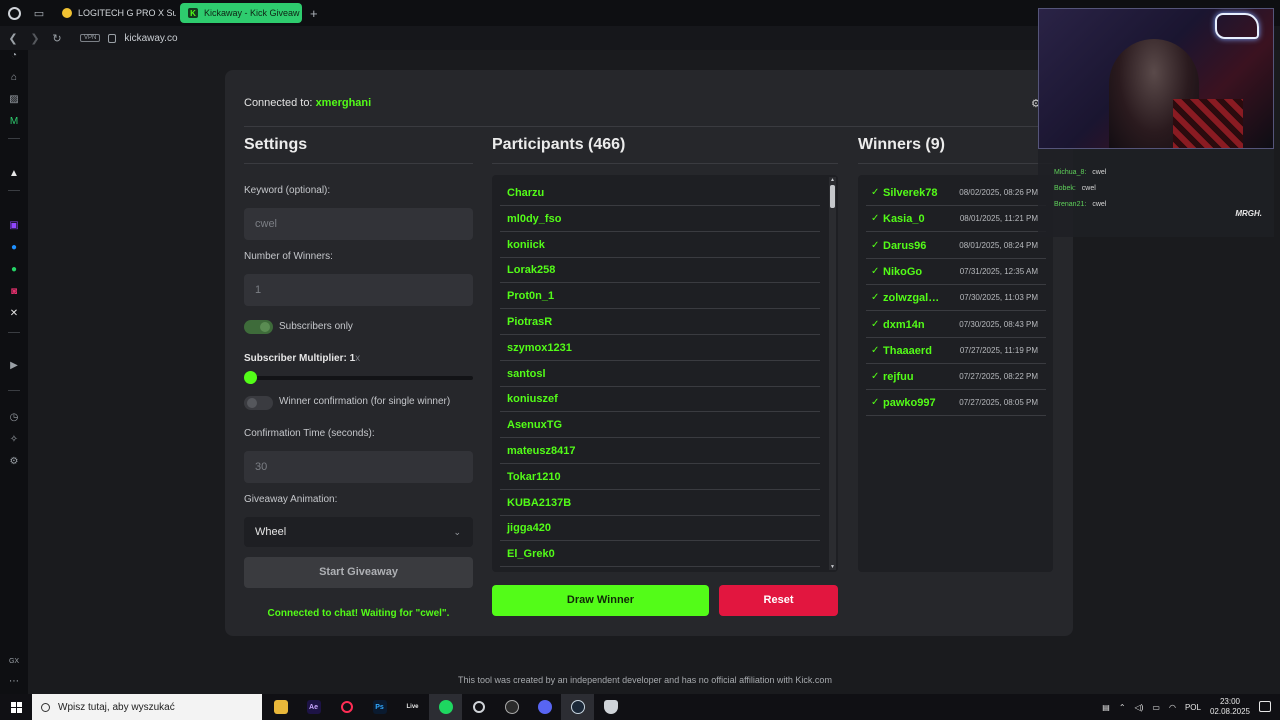 The image size is (1280, 720). Describe the element at coordinates (832, 180) in the screenshot. I see `scroll-up-icon: ▲` at that location.